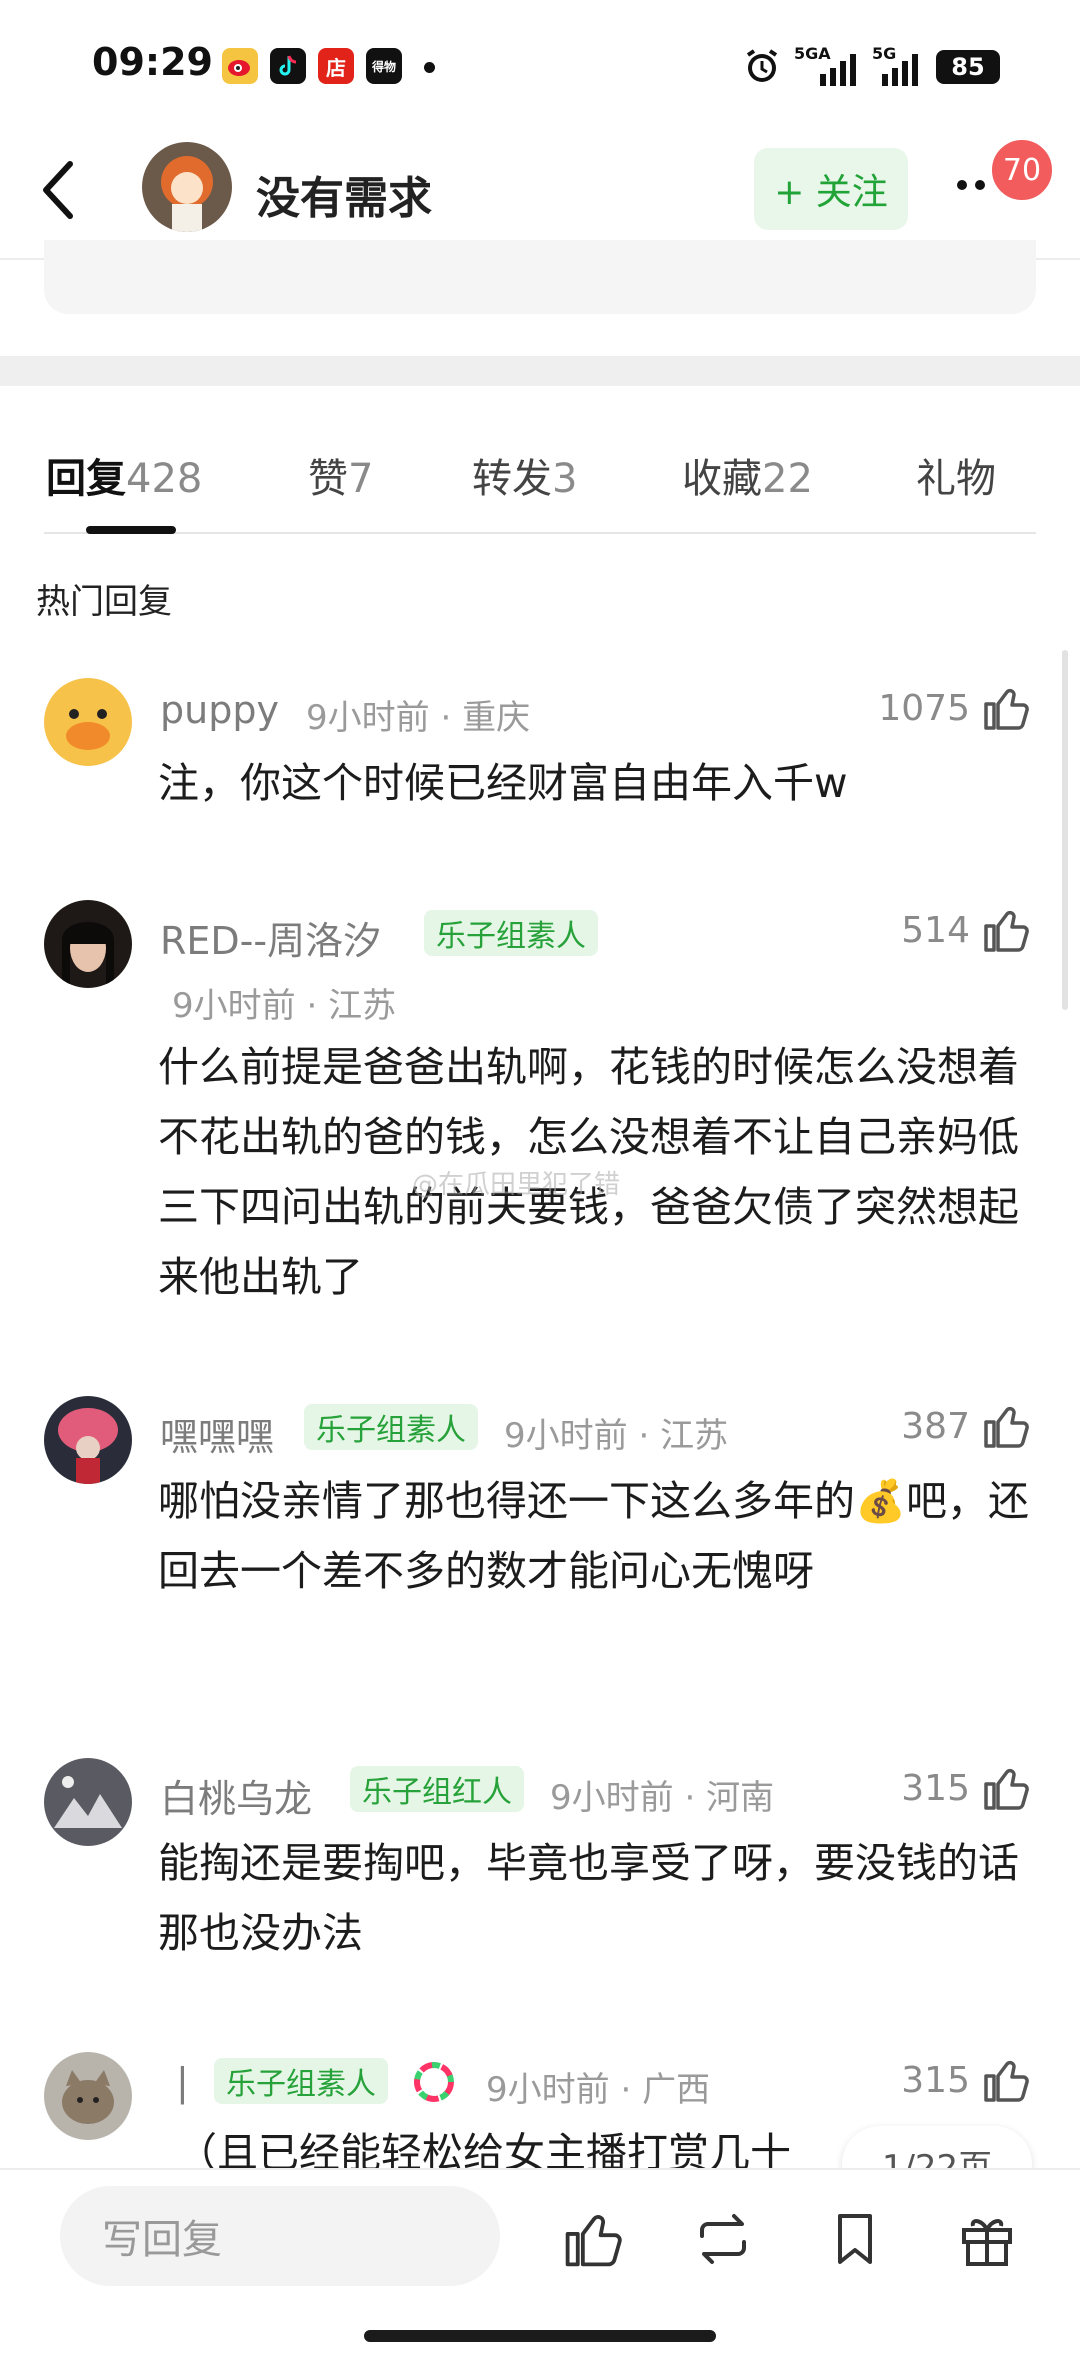 Image resolution: width=1080 pixels, height=2364 pixels. Describe the element at coordinates (418, 718) in the screenshot. I see `comment-meta: 9小时前 · 重庆` at that location.